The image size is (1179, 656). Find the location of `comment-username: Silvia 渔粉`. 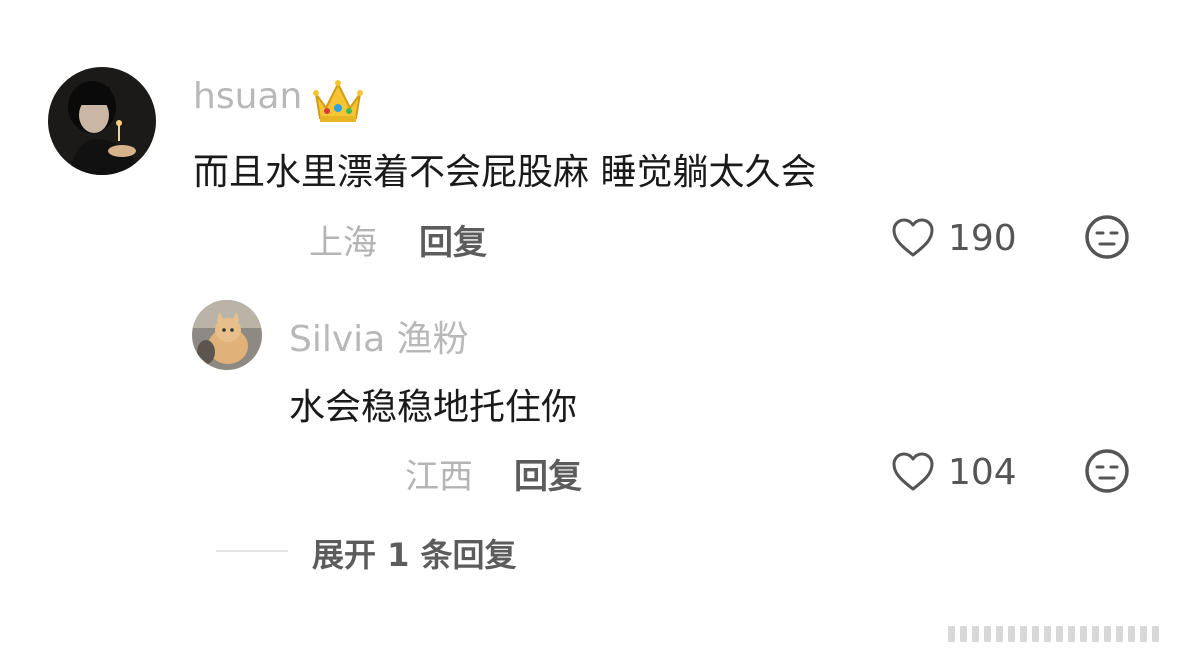

comment-username: Silvia 渔粉 is located at coordinates (379, 336).